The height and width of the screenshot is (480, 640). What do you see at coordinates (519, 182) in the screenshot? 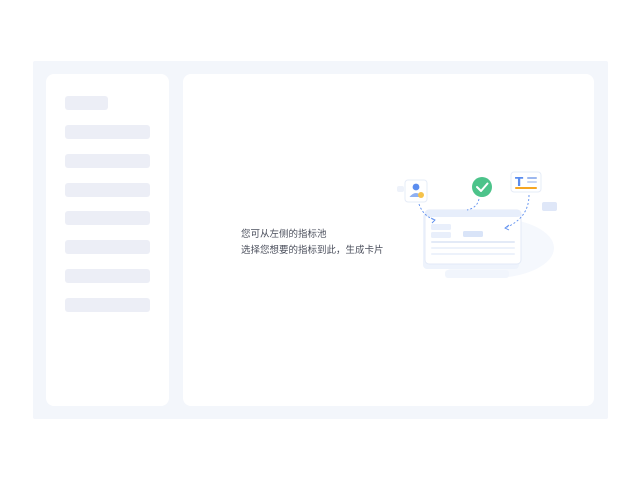
I see `svg-text: T` at bounding box center [519, 182].